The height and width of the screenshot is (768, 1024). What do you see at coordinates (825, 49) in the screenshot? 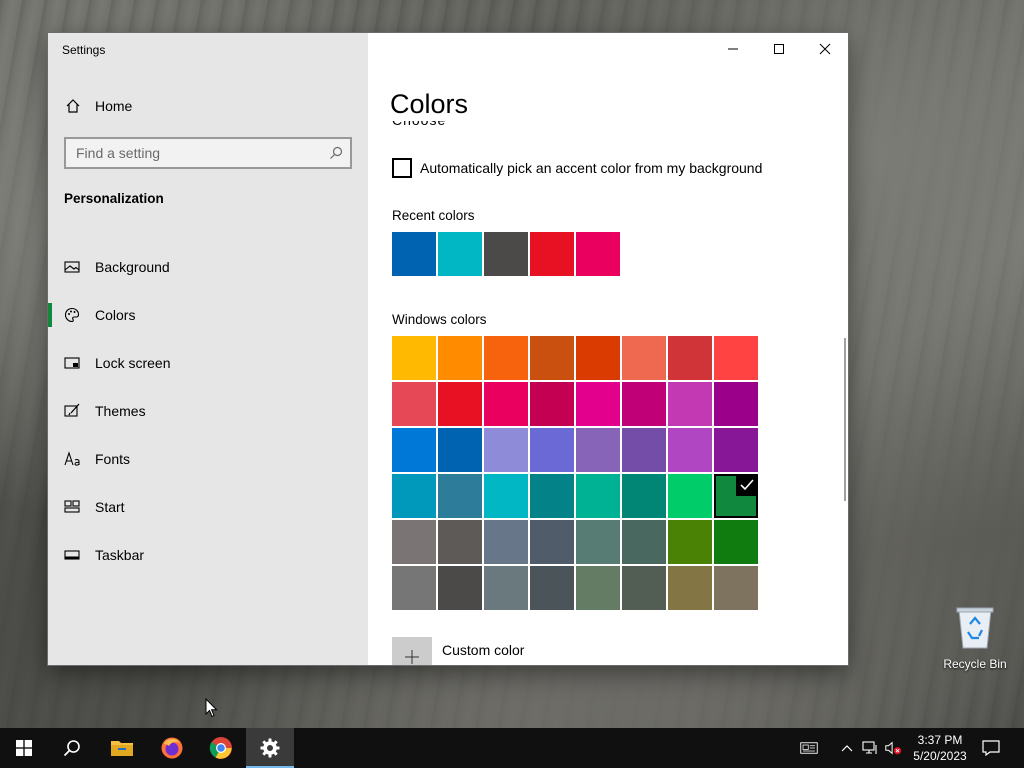
I see `close-button` at bounding box center [825, 49].